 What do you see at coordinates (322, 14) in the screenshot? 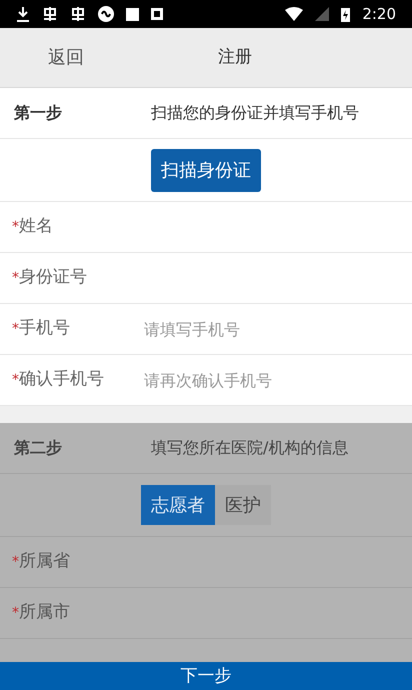
I see `signal-icon` at bounding box center [322, 14].